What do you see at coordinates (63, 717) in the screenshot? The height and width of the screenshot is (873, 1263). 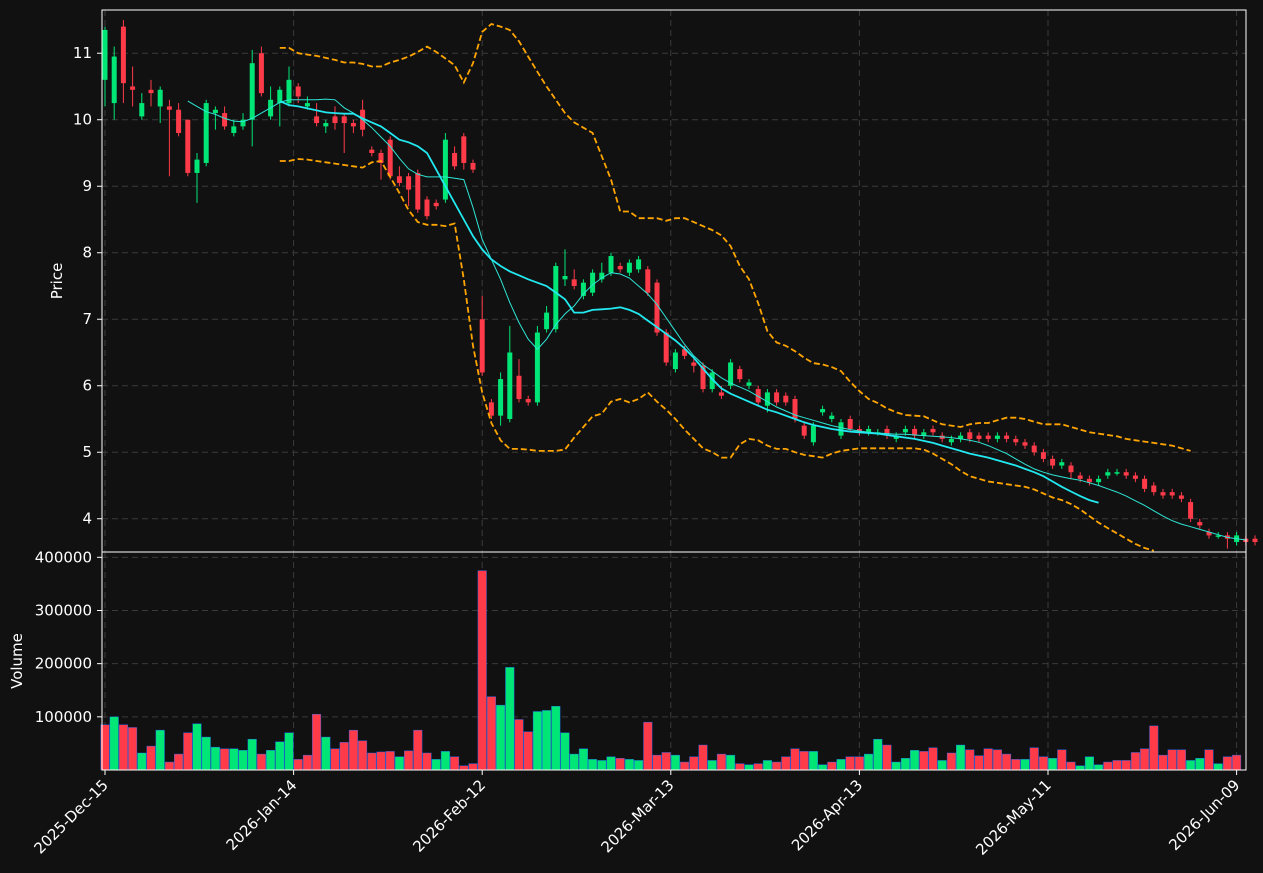 I see `volume-tick-label: 100000` at bounding box center [63, 717].